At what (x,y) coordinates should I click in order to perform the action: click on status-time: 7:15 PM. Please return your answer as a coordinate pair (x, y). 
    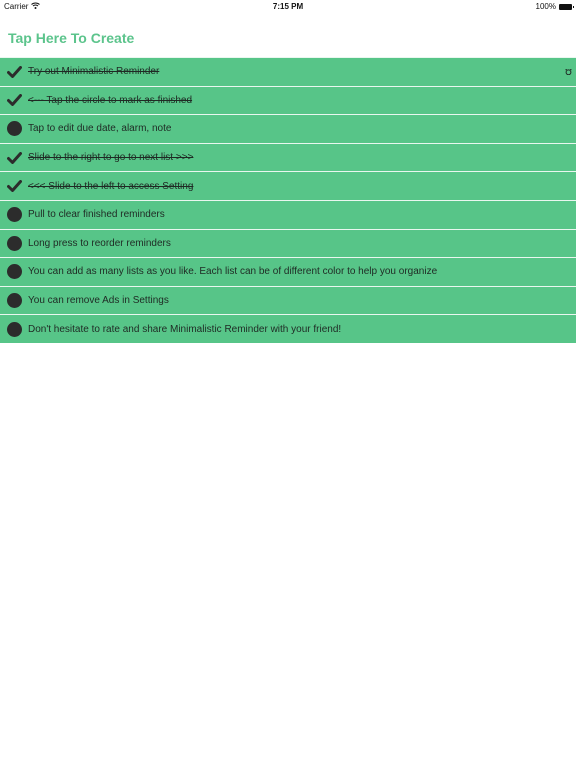
    Looking at the image, I should click on (288, 6).